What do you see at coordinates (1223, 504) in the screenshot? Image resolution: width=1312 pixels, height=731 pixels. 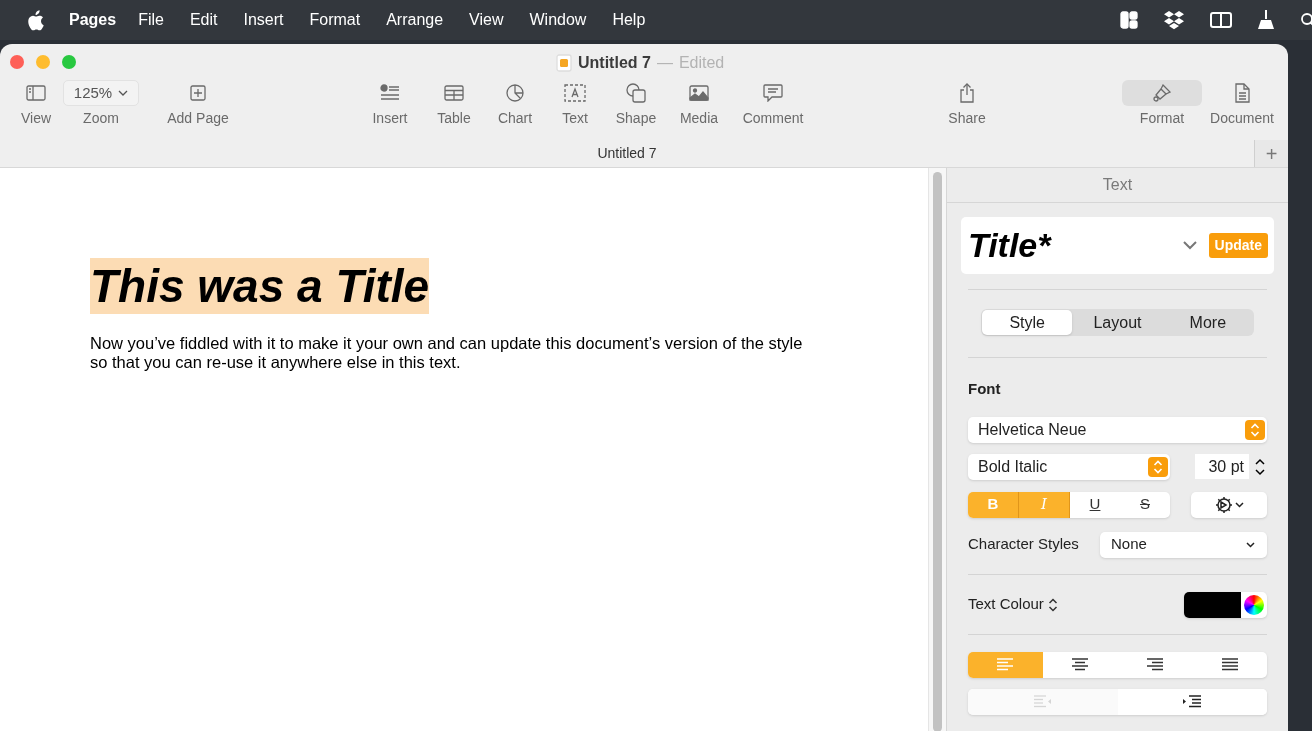 I see `gear-icon` at bounding box center [1223, 504].